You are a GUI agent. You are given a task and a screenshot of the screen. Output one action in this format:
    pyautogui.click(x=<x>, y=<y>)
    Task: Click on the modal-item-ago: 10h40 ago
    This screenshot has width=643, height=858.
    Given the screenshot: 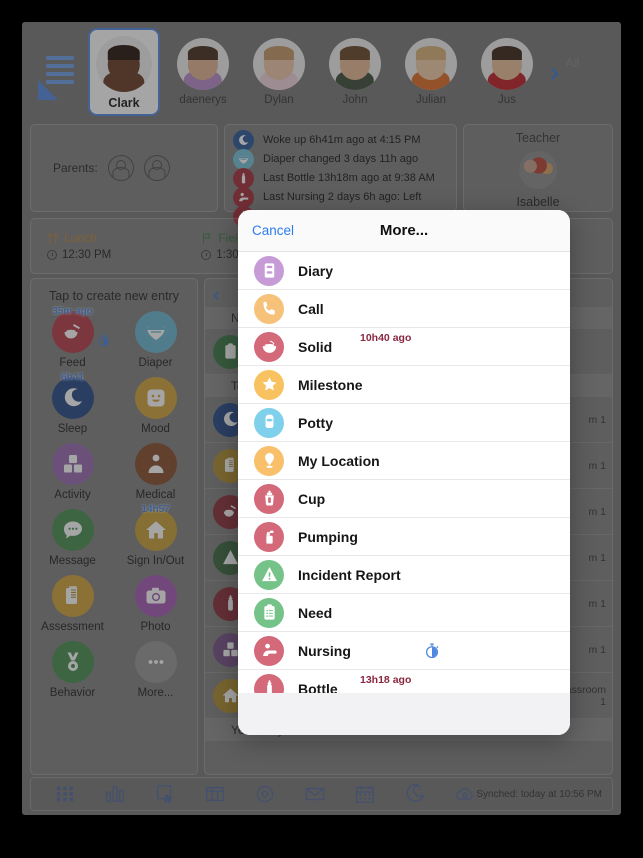 What is the action you would take?
    pyautogui.click(x=386, y=338)
    